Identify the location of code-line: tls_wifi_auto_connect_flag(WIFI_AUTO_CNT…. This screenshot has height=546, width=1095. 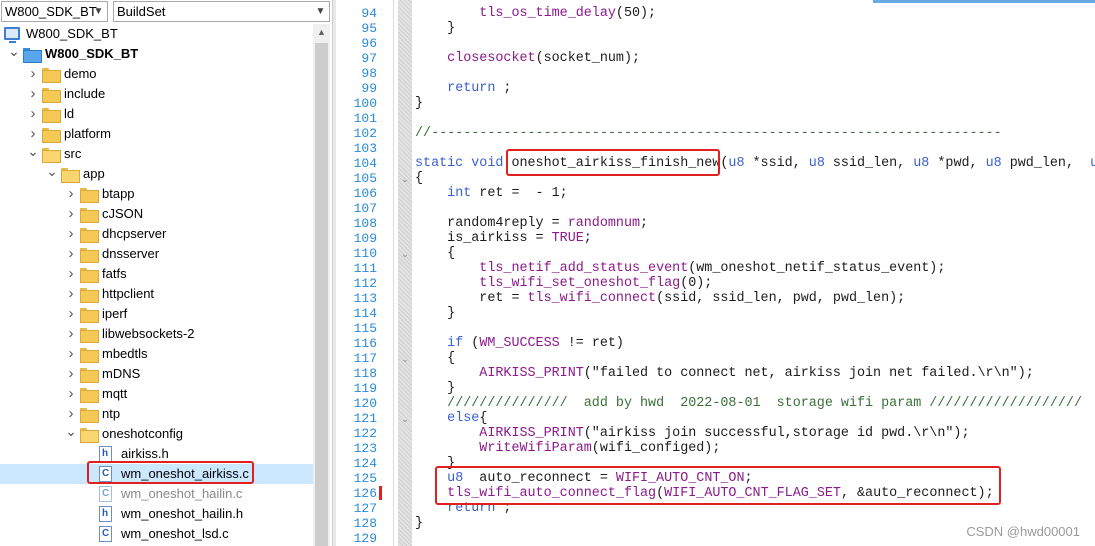
(704, 493).